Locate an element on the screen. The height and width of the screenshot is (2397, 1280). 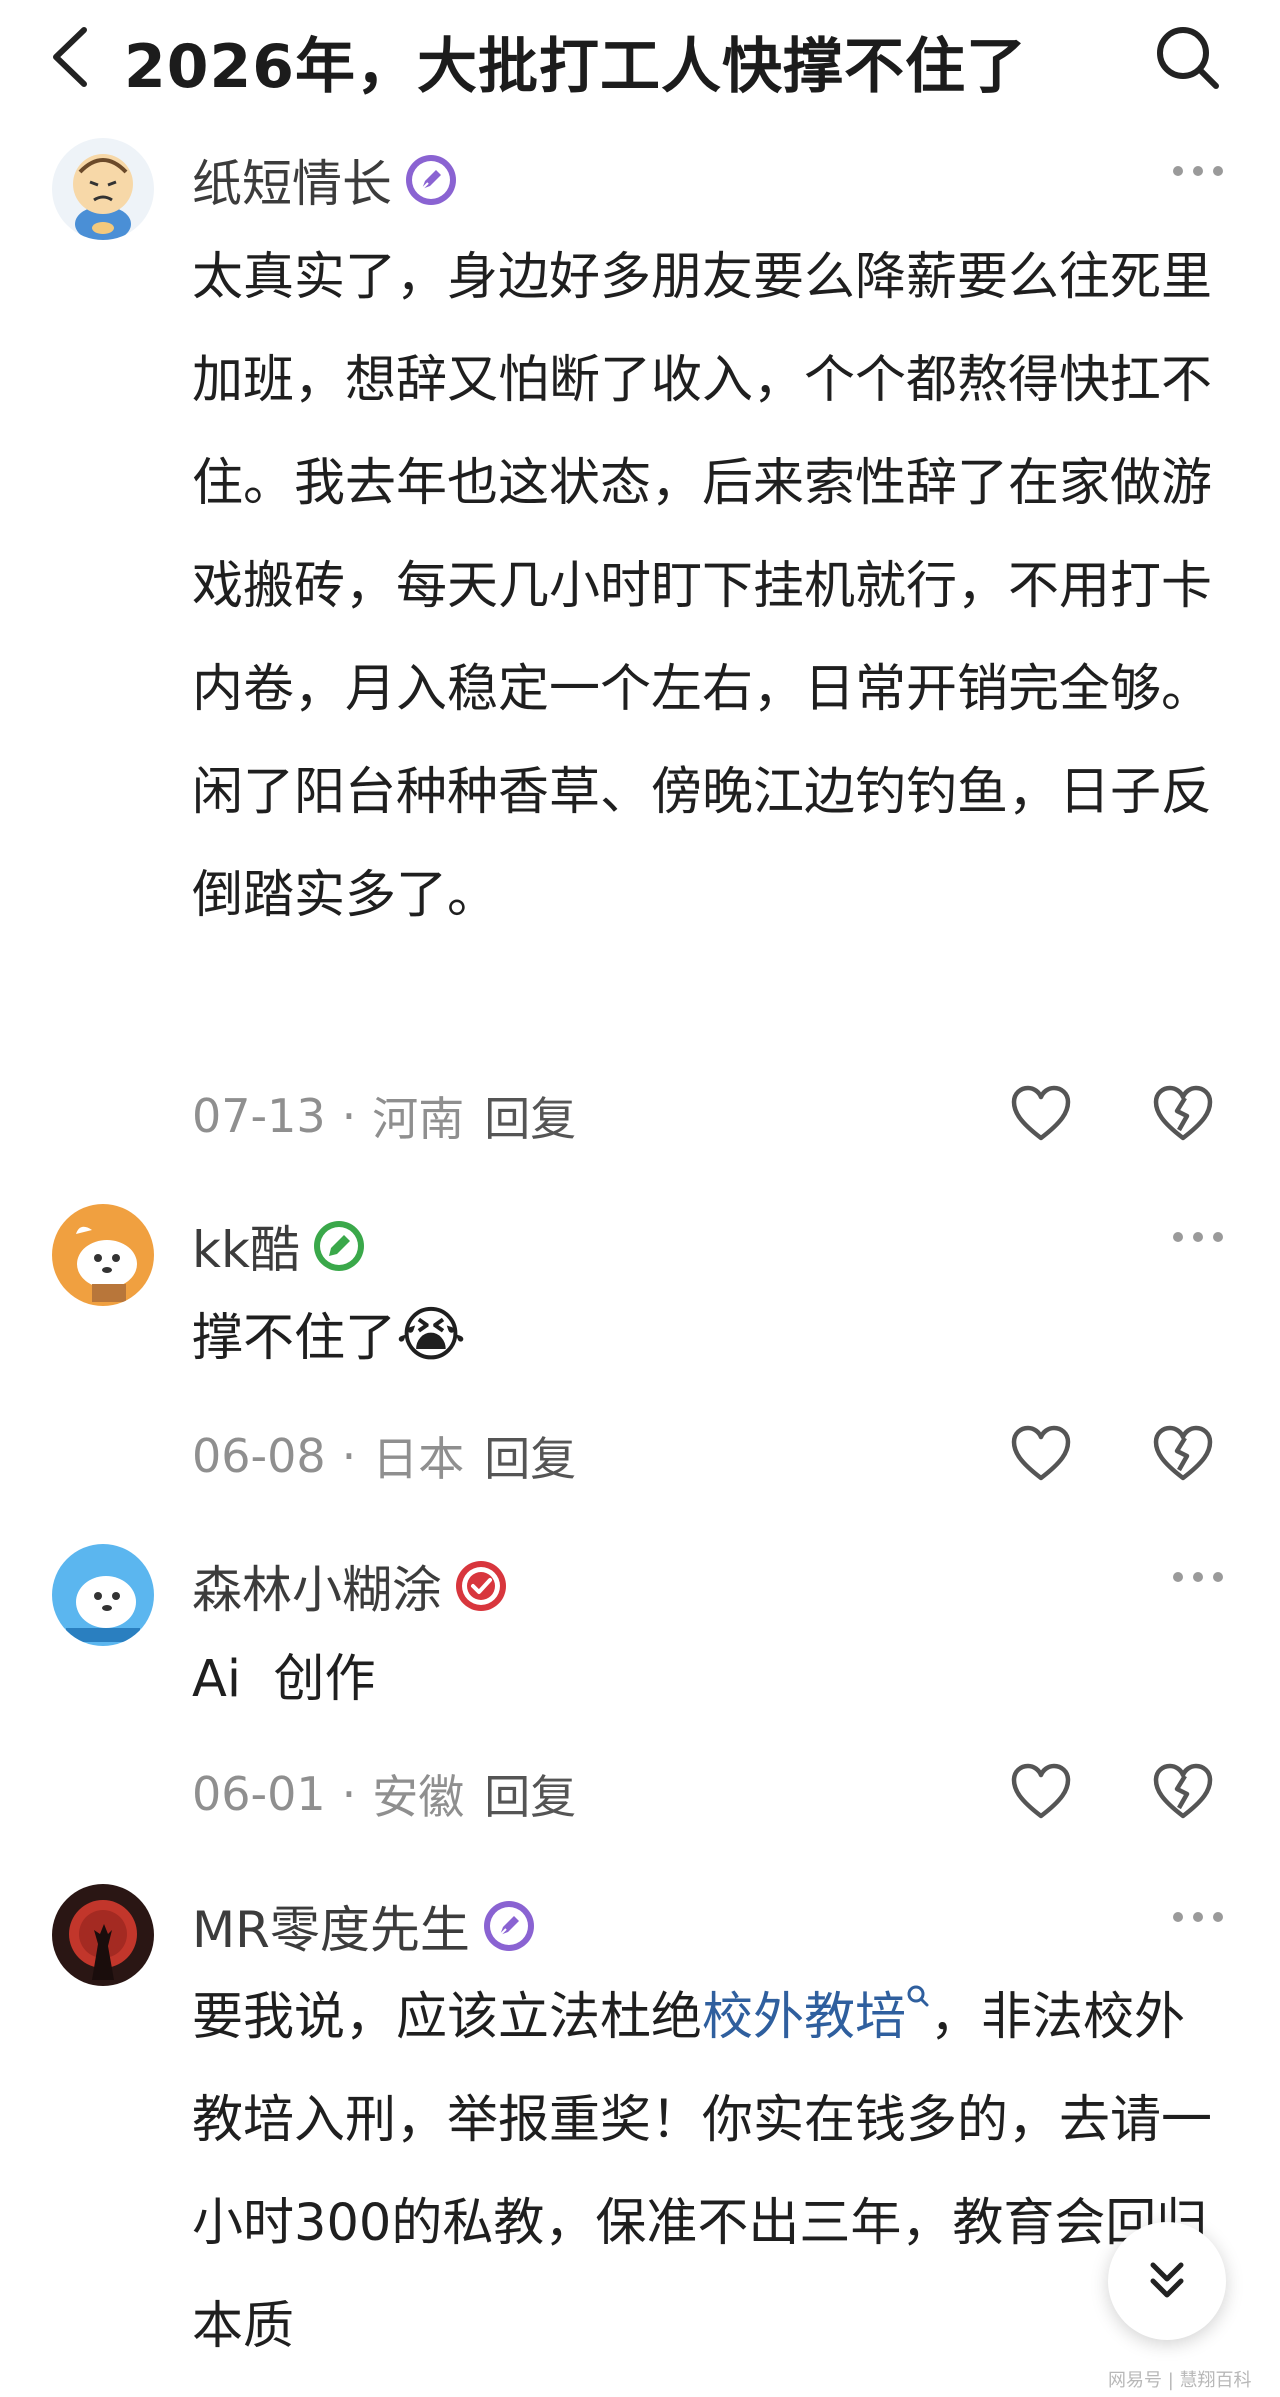
comment-date: 06-01 is located at coordinates (259, 1794).